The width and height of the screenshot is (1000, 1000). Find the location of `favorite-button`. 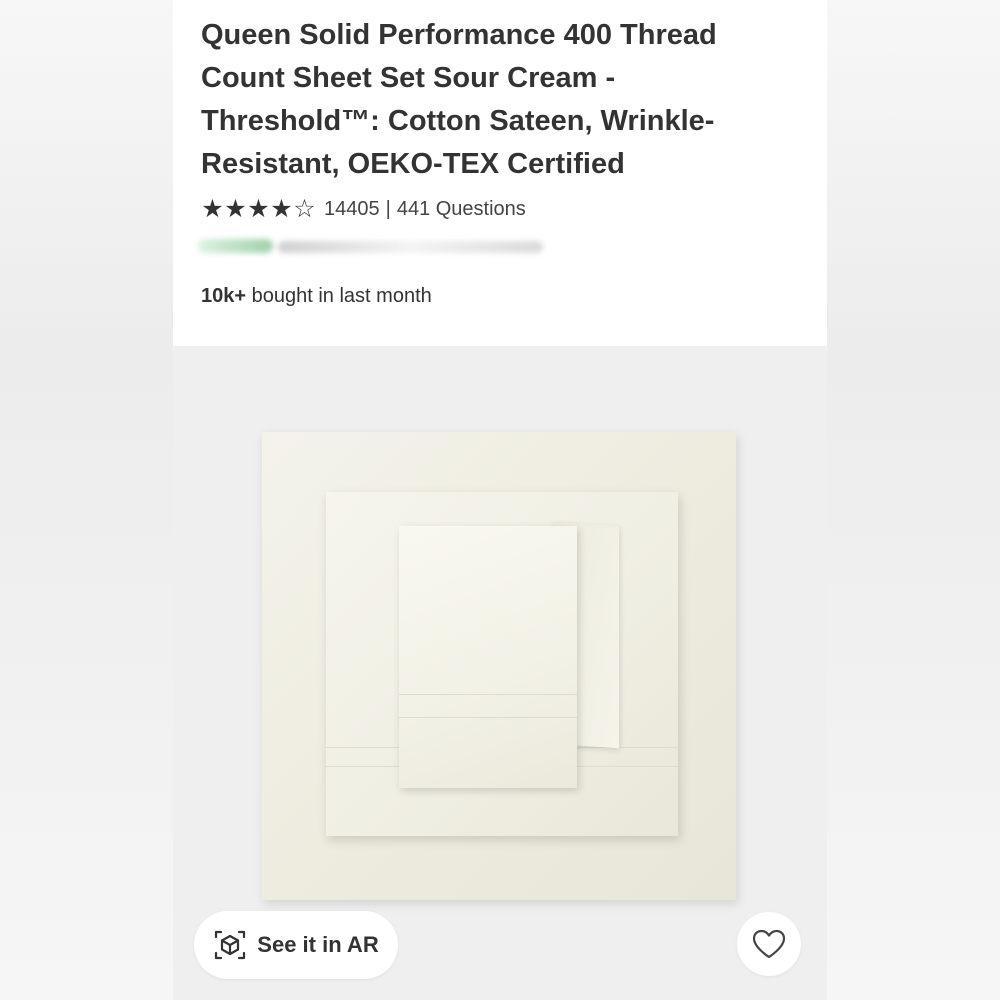

favorite-button is located at coordinates (769, 944).